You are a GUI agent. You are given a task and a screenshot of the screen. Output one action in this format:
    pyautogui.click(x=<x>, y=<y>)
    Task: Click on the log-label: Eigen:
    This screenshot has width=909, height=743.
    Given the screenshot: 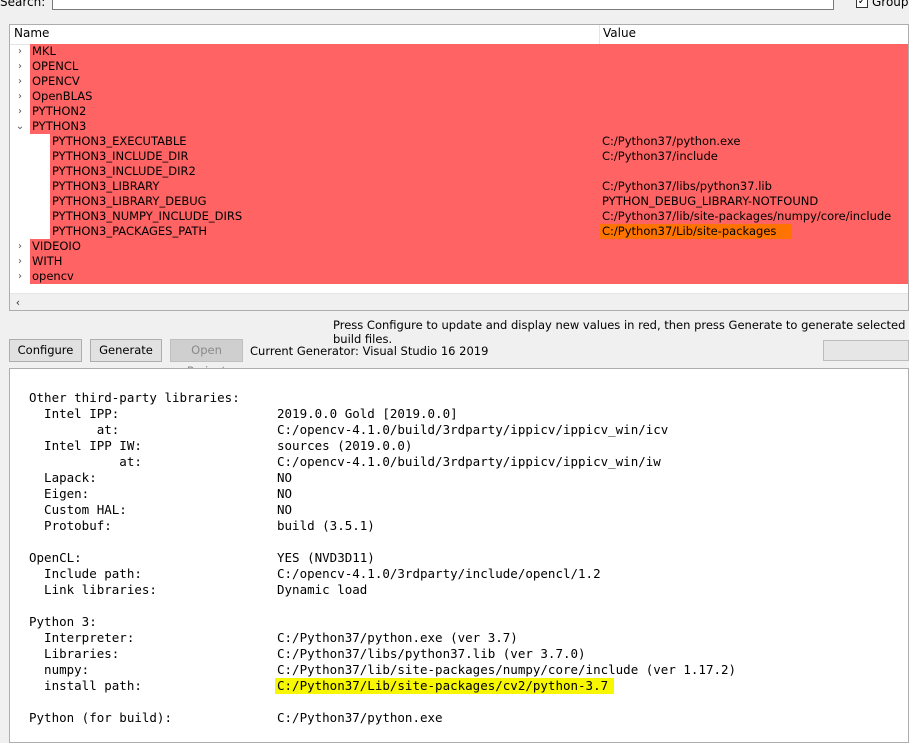 What is the action you would take?
    pyautogui.click(x=59, y=493)
    